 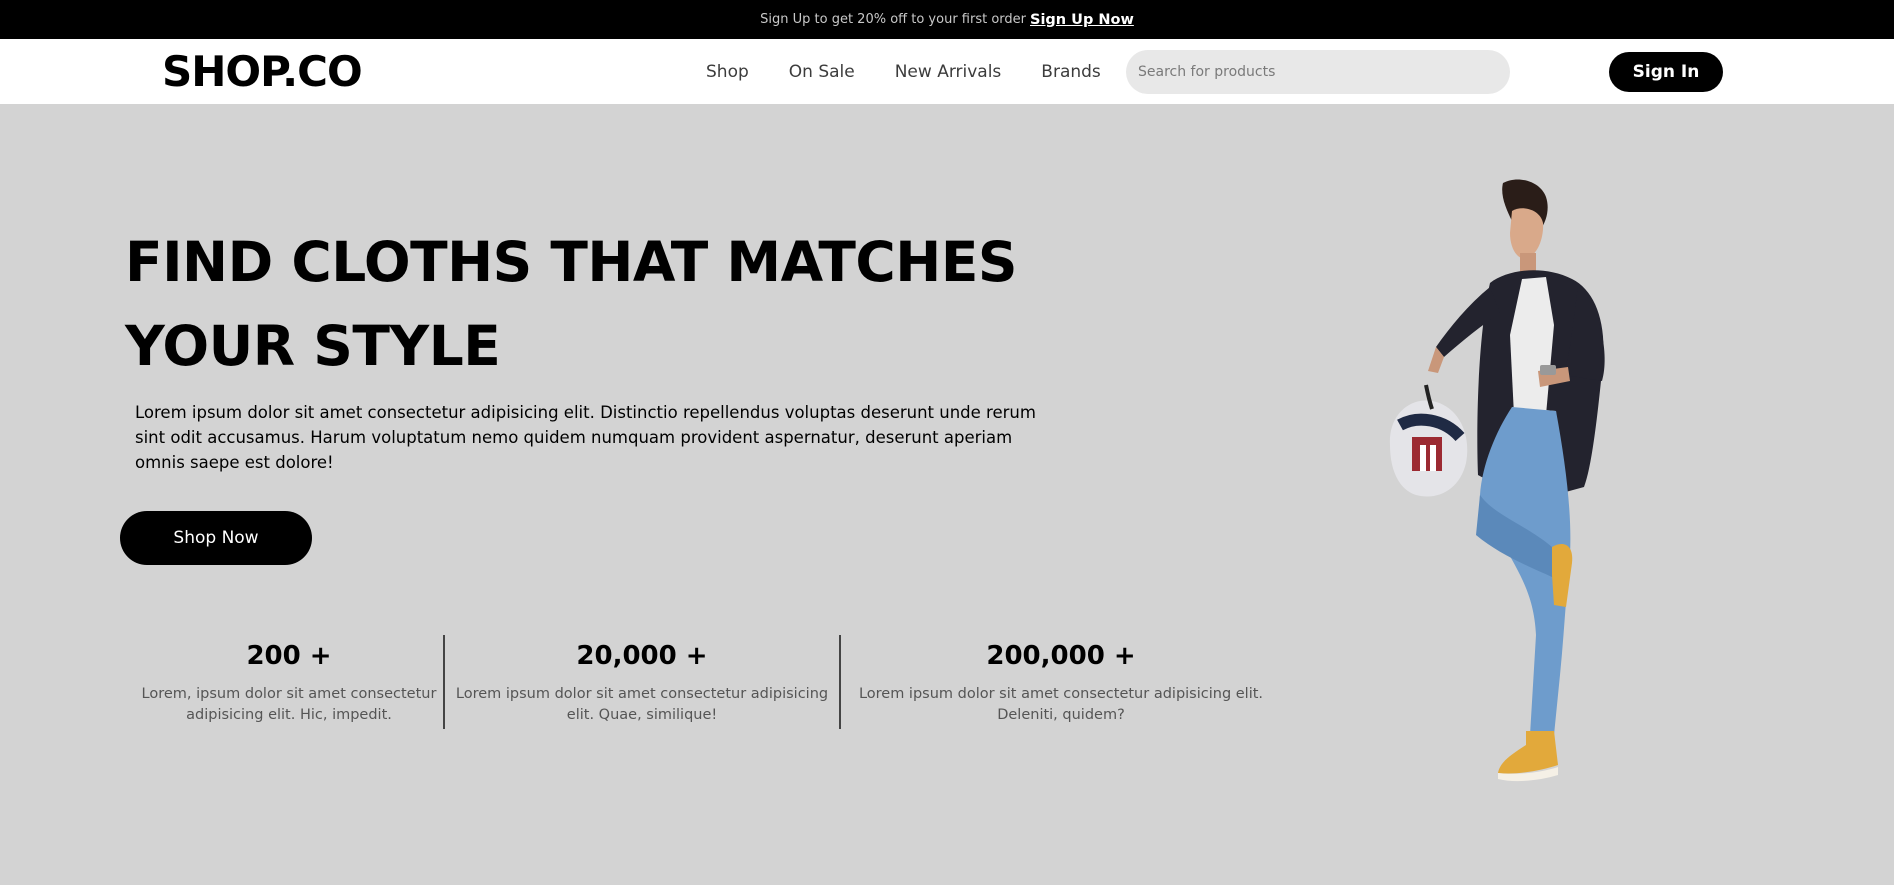 I want to click on nav-shop: Shop, so click(x=727, y=72).